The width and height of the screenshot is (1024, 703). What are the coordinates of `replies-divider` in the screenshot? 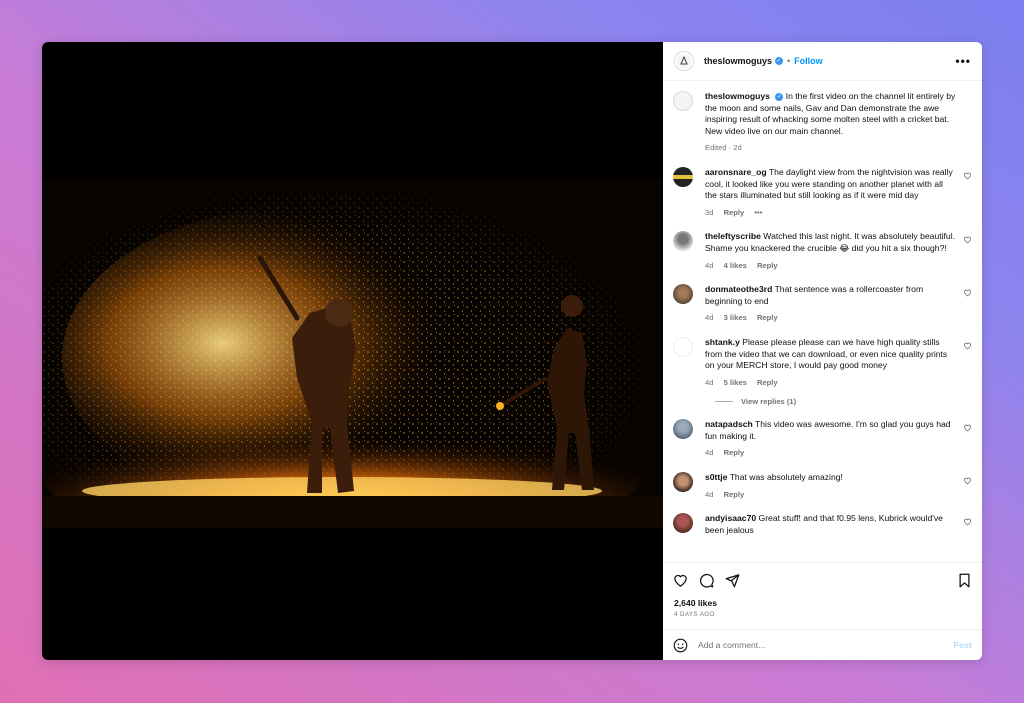 It's located at (724, 402).